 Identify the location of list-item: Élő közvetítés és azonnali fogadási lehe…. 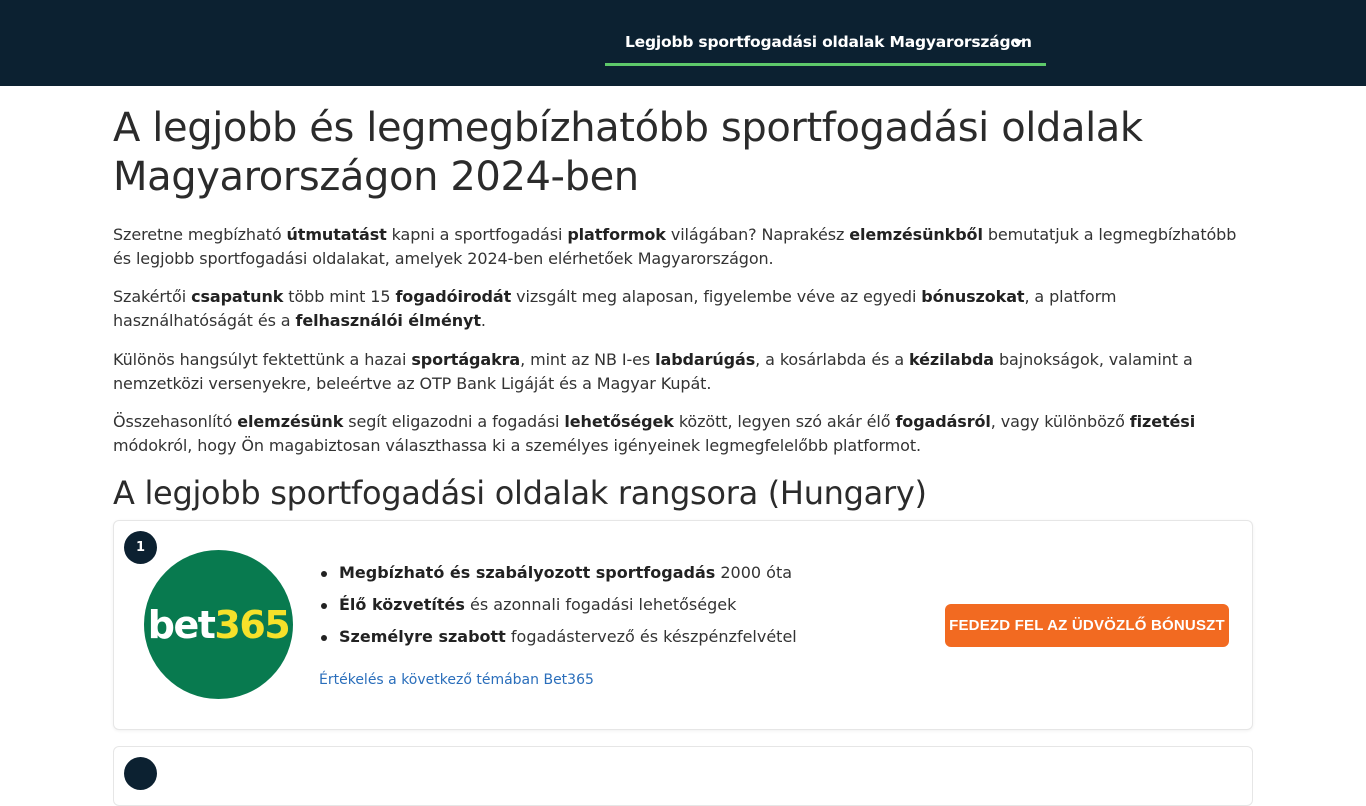
(558, 605).